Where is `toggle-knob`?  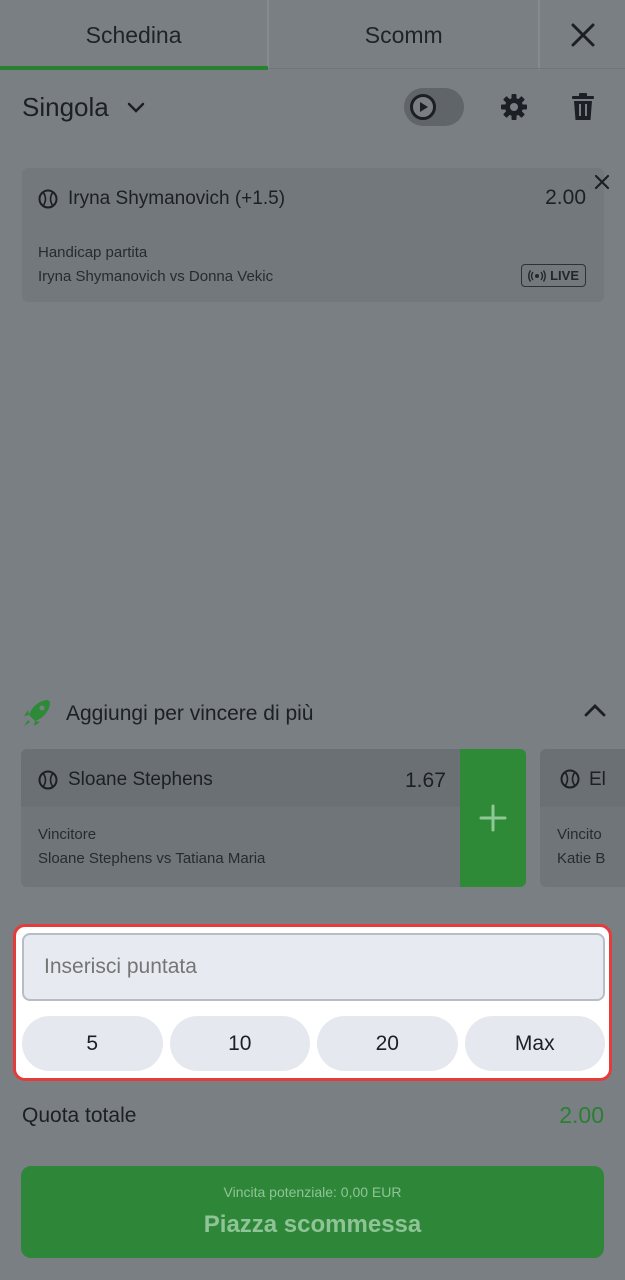 toggle-knob is located at coordinates (423, 107).